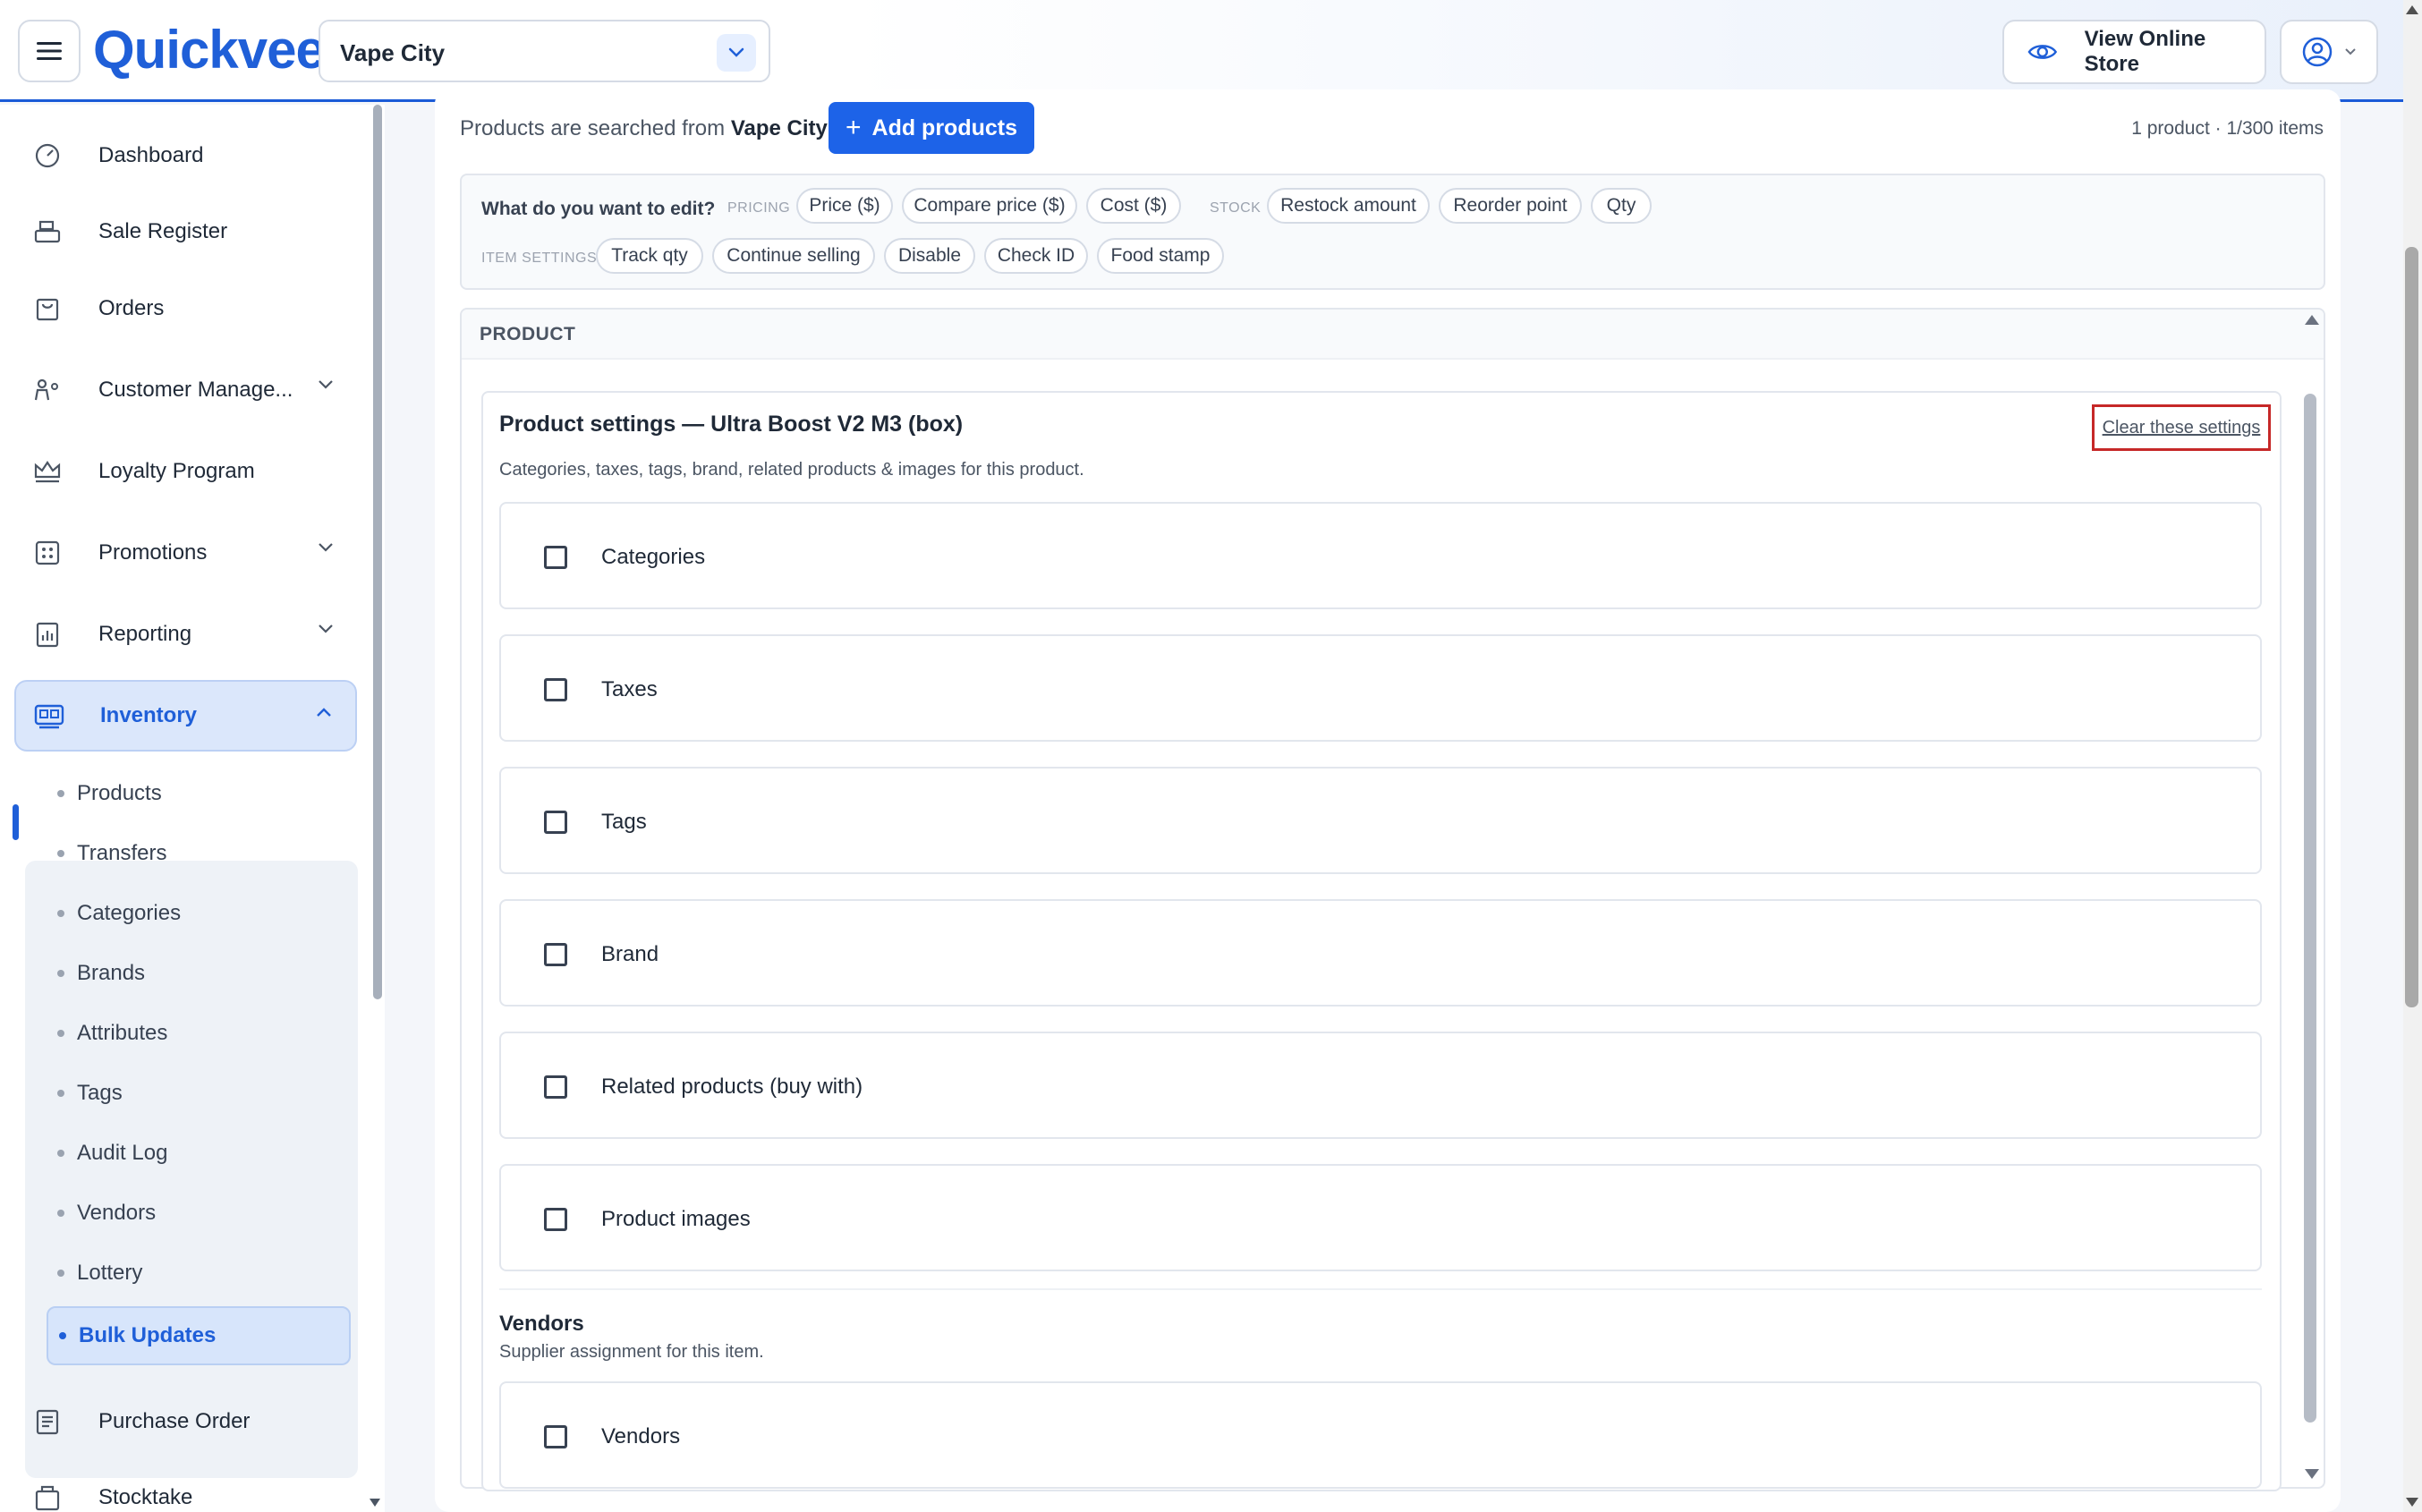 Image resolution: width=2422 pixels, height=1512 pixels. Describe the element at coordinates (793, 256) in the screenshot. I see `chip-continue-selling: Continue selling` at that location.